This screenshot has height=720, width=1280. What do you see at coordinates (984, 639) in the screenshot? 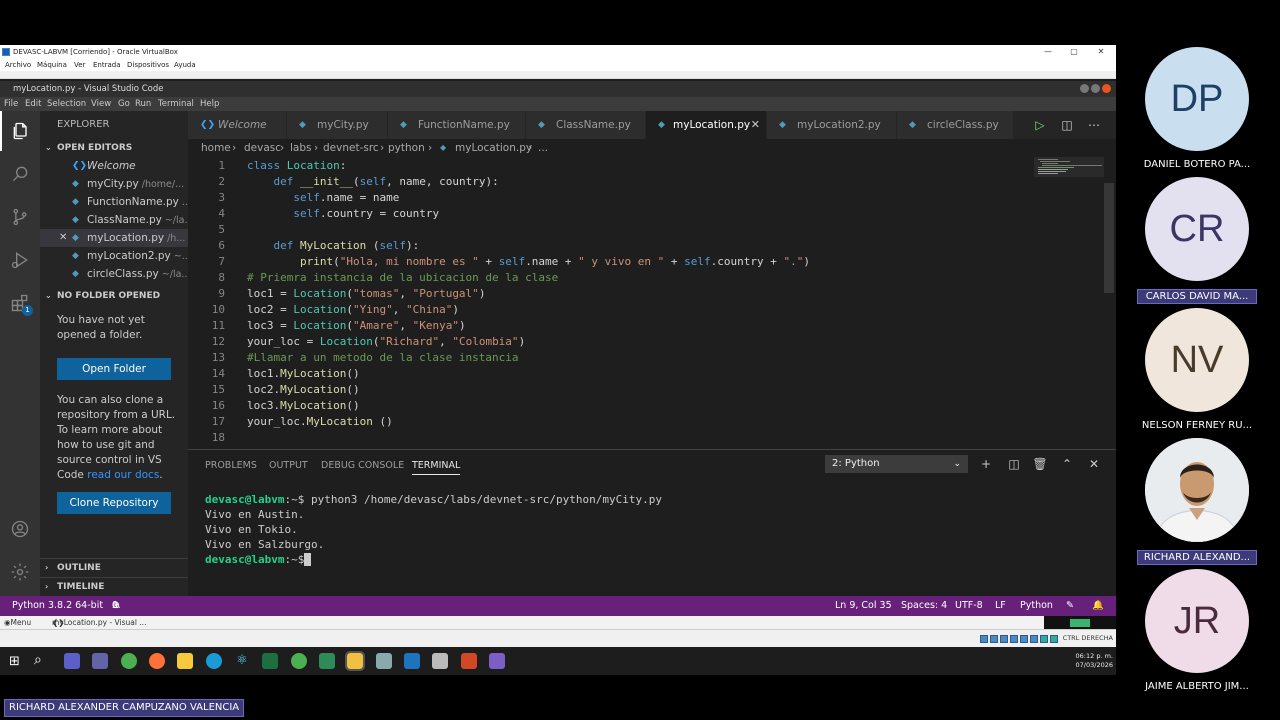
I see `storage-indicator-icon` at bounding box center [984, 639].